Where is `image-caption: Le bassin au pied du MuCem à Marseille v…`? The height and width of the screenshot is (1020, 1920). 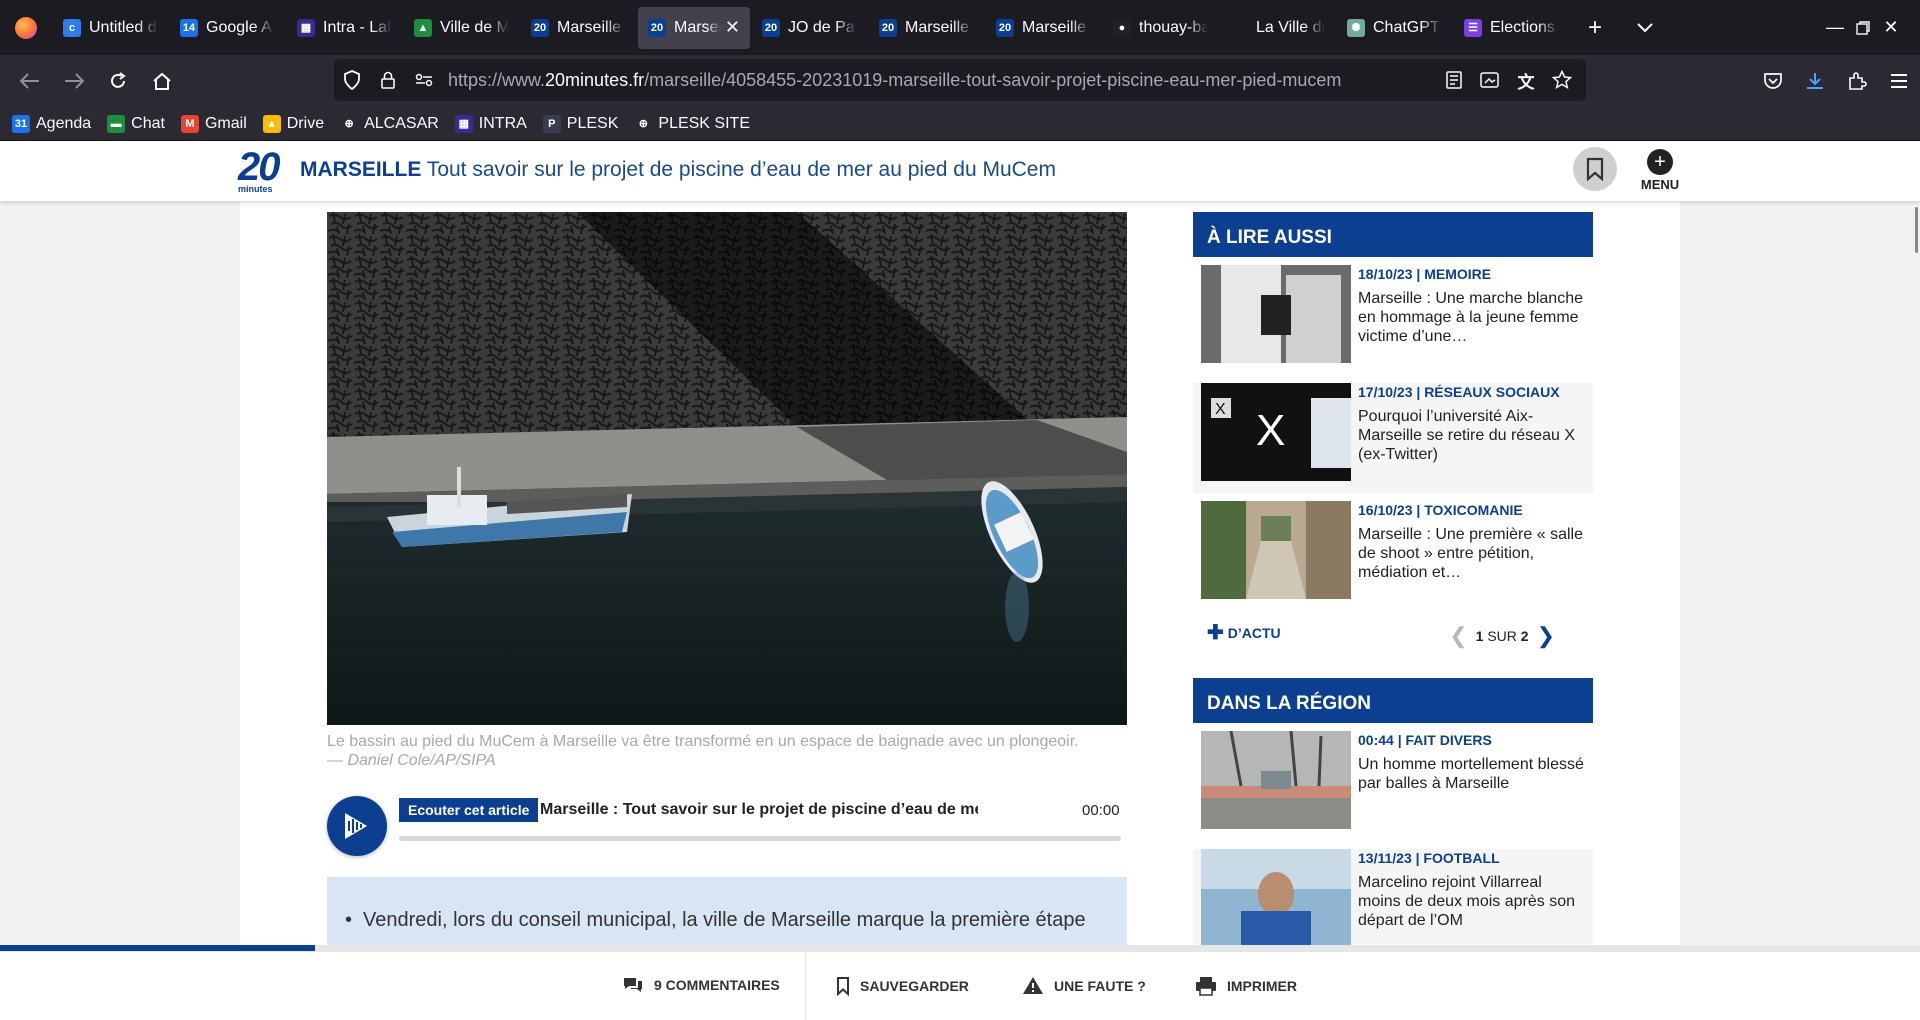
image-caption: Le bassin au pied du MuCem à Marseille v… is located at coordinates (703, 751).